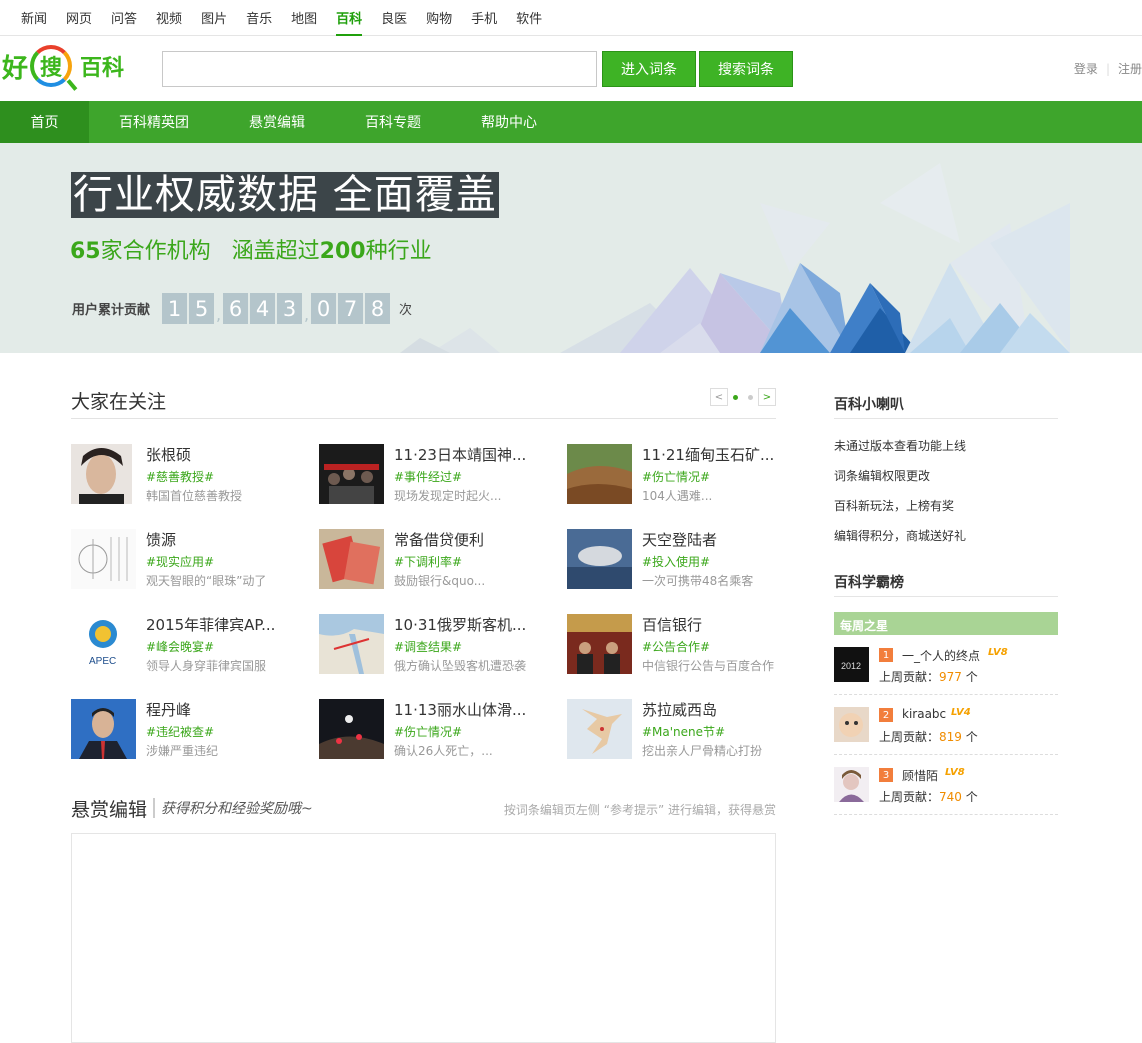  Describe the element at coordinates (169, 710) in the screenshot. I see `item-title: 程丹峰` at that location.